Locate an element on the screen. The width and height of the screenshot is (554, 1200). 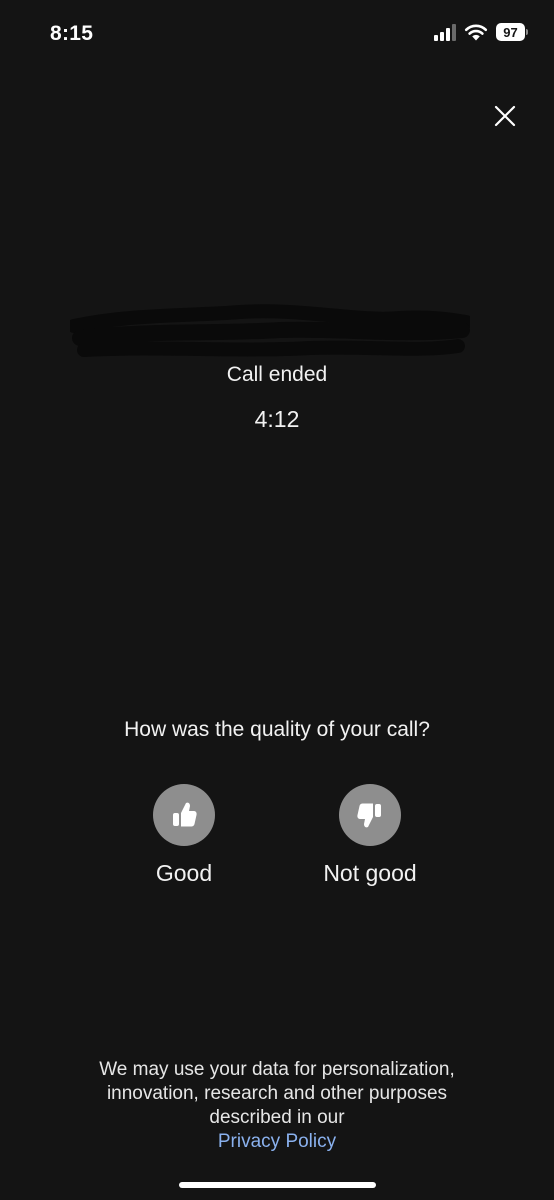
redacted-caller-name is located at coordinates (270, 330).